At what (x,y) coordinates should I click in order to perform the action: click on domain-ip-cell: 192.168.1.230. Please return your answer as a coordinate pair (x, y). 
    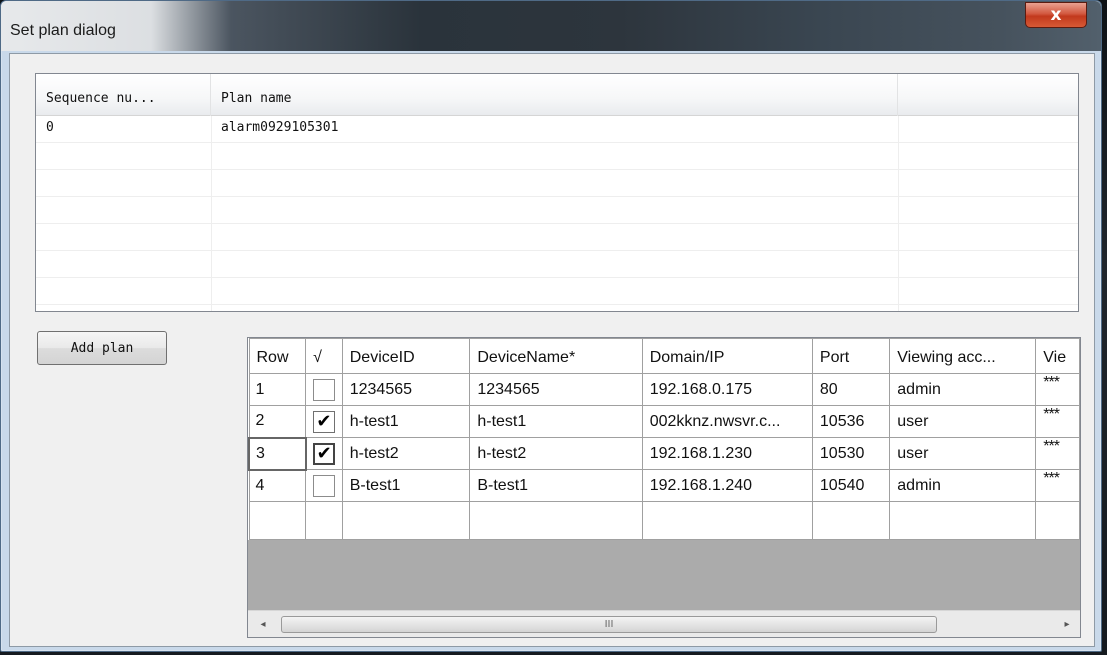
    Looking at the image, I should click on (727, 453).